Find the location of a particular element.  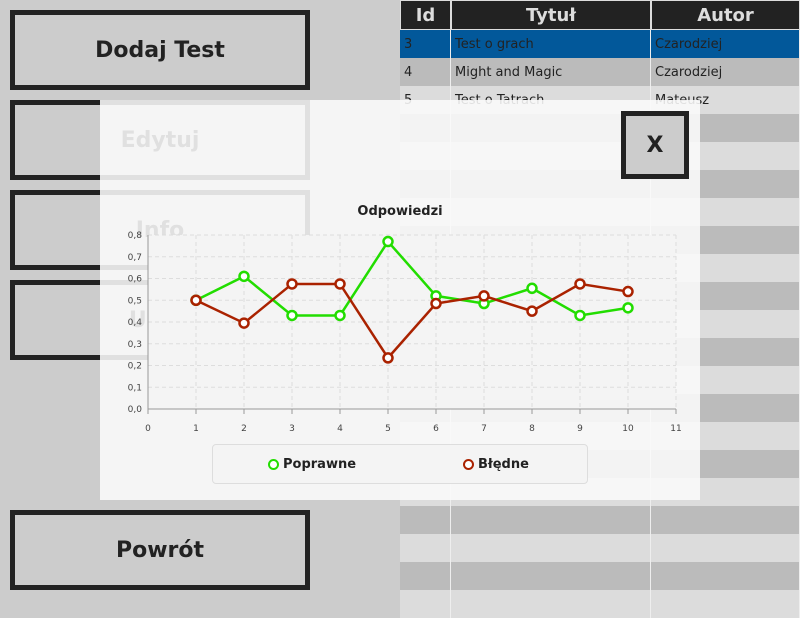

y-tick-label: 0,0 is located at coordinates (135, 410).